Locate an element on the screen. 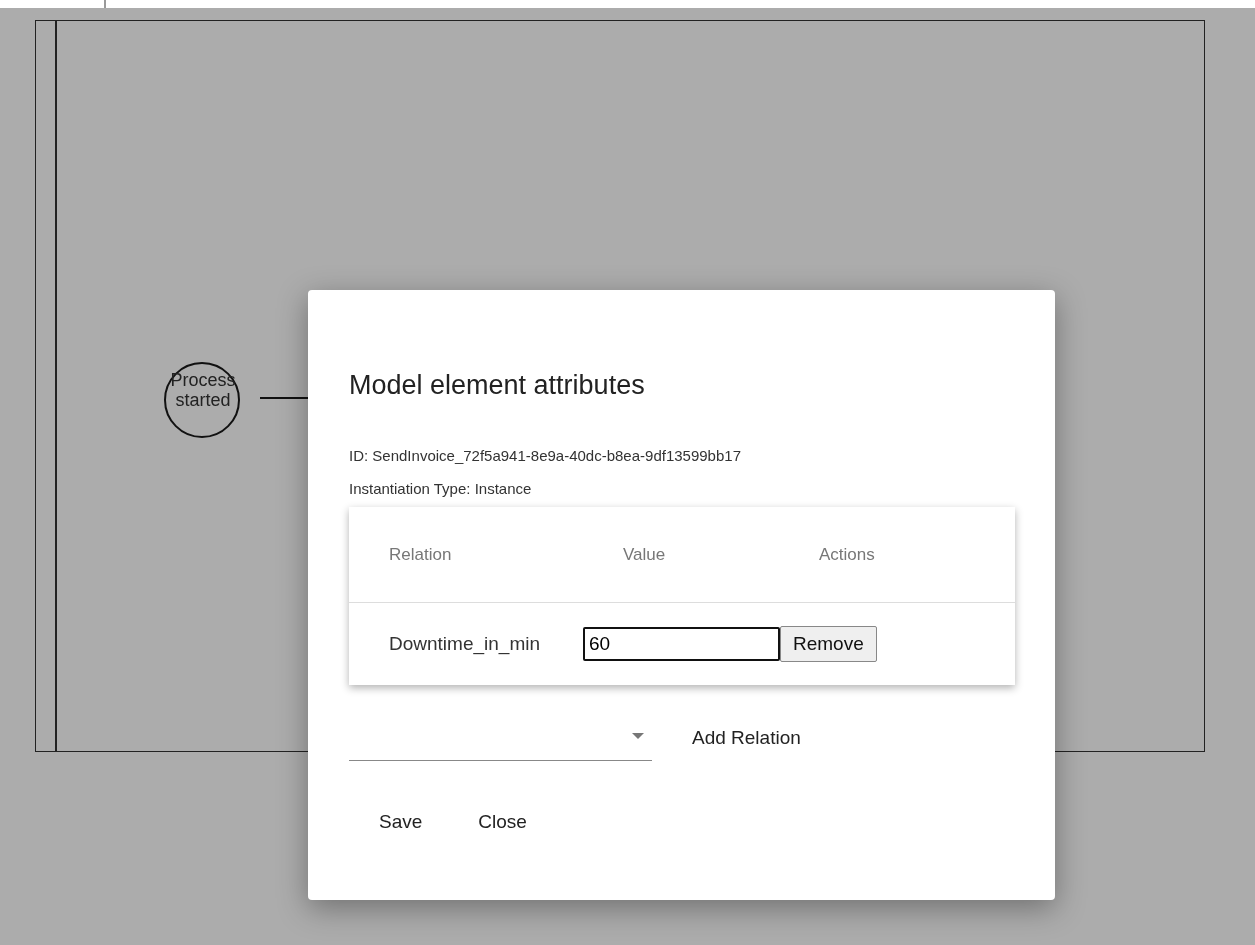 The height and width of the screenshot is (945, 1255). relation-cell-text: Downtime_in_min is located at coordinates (465, 644).